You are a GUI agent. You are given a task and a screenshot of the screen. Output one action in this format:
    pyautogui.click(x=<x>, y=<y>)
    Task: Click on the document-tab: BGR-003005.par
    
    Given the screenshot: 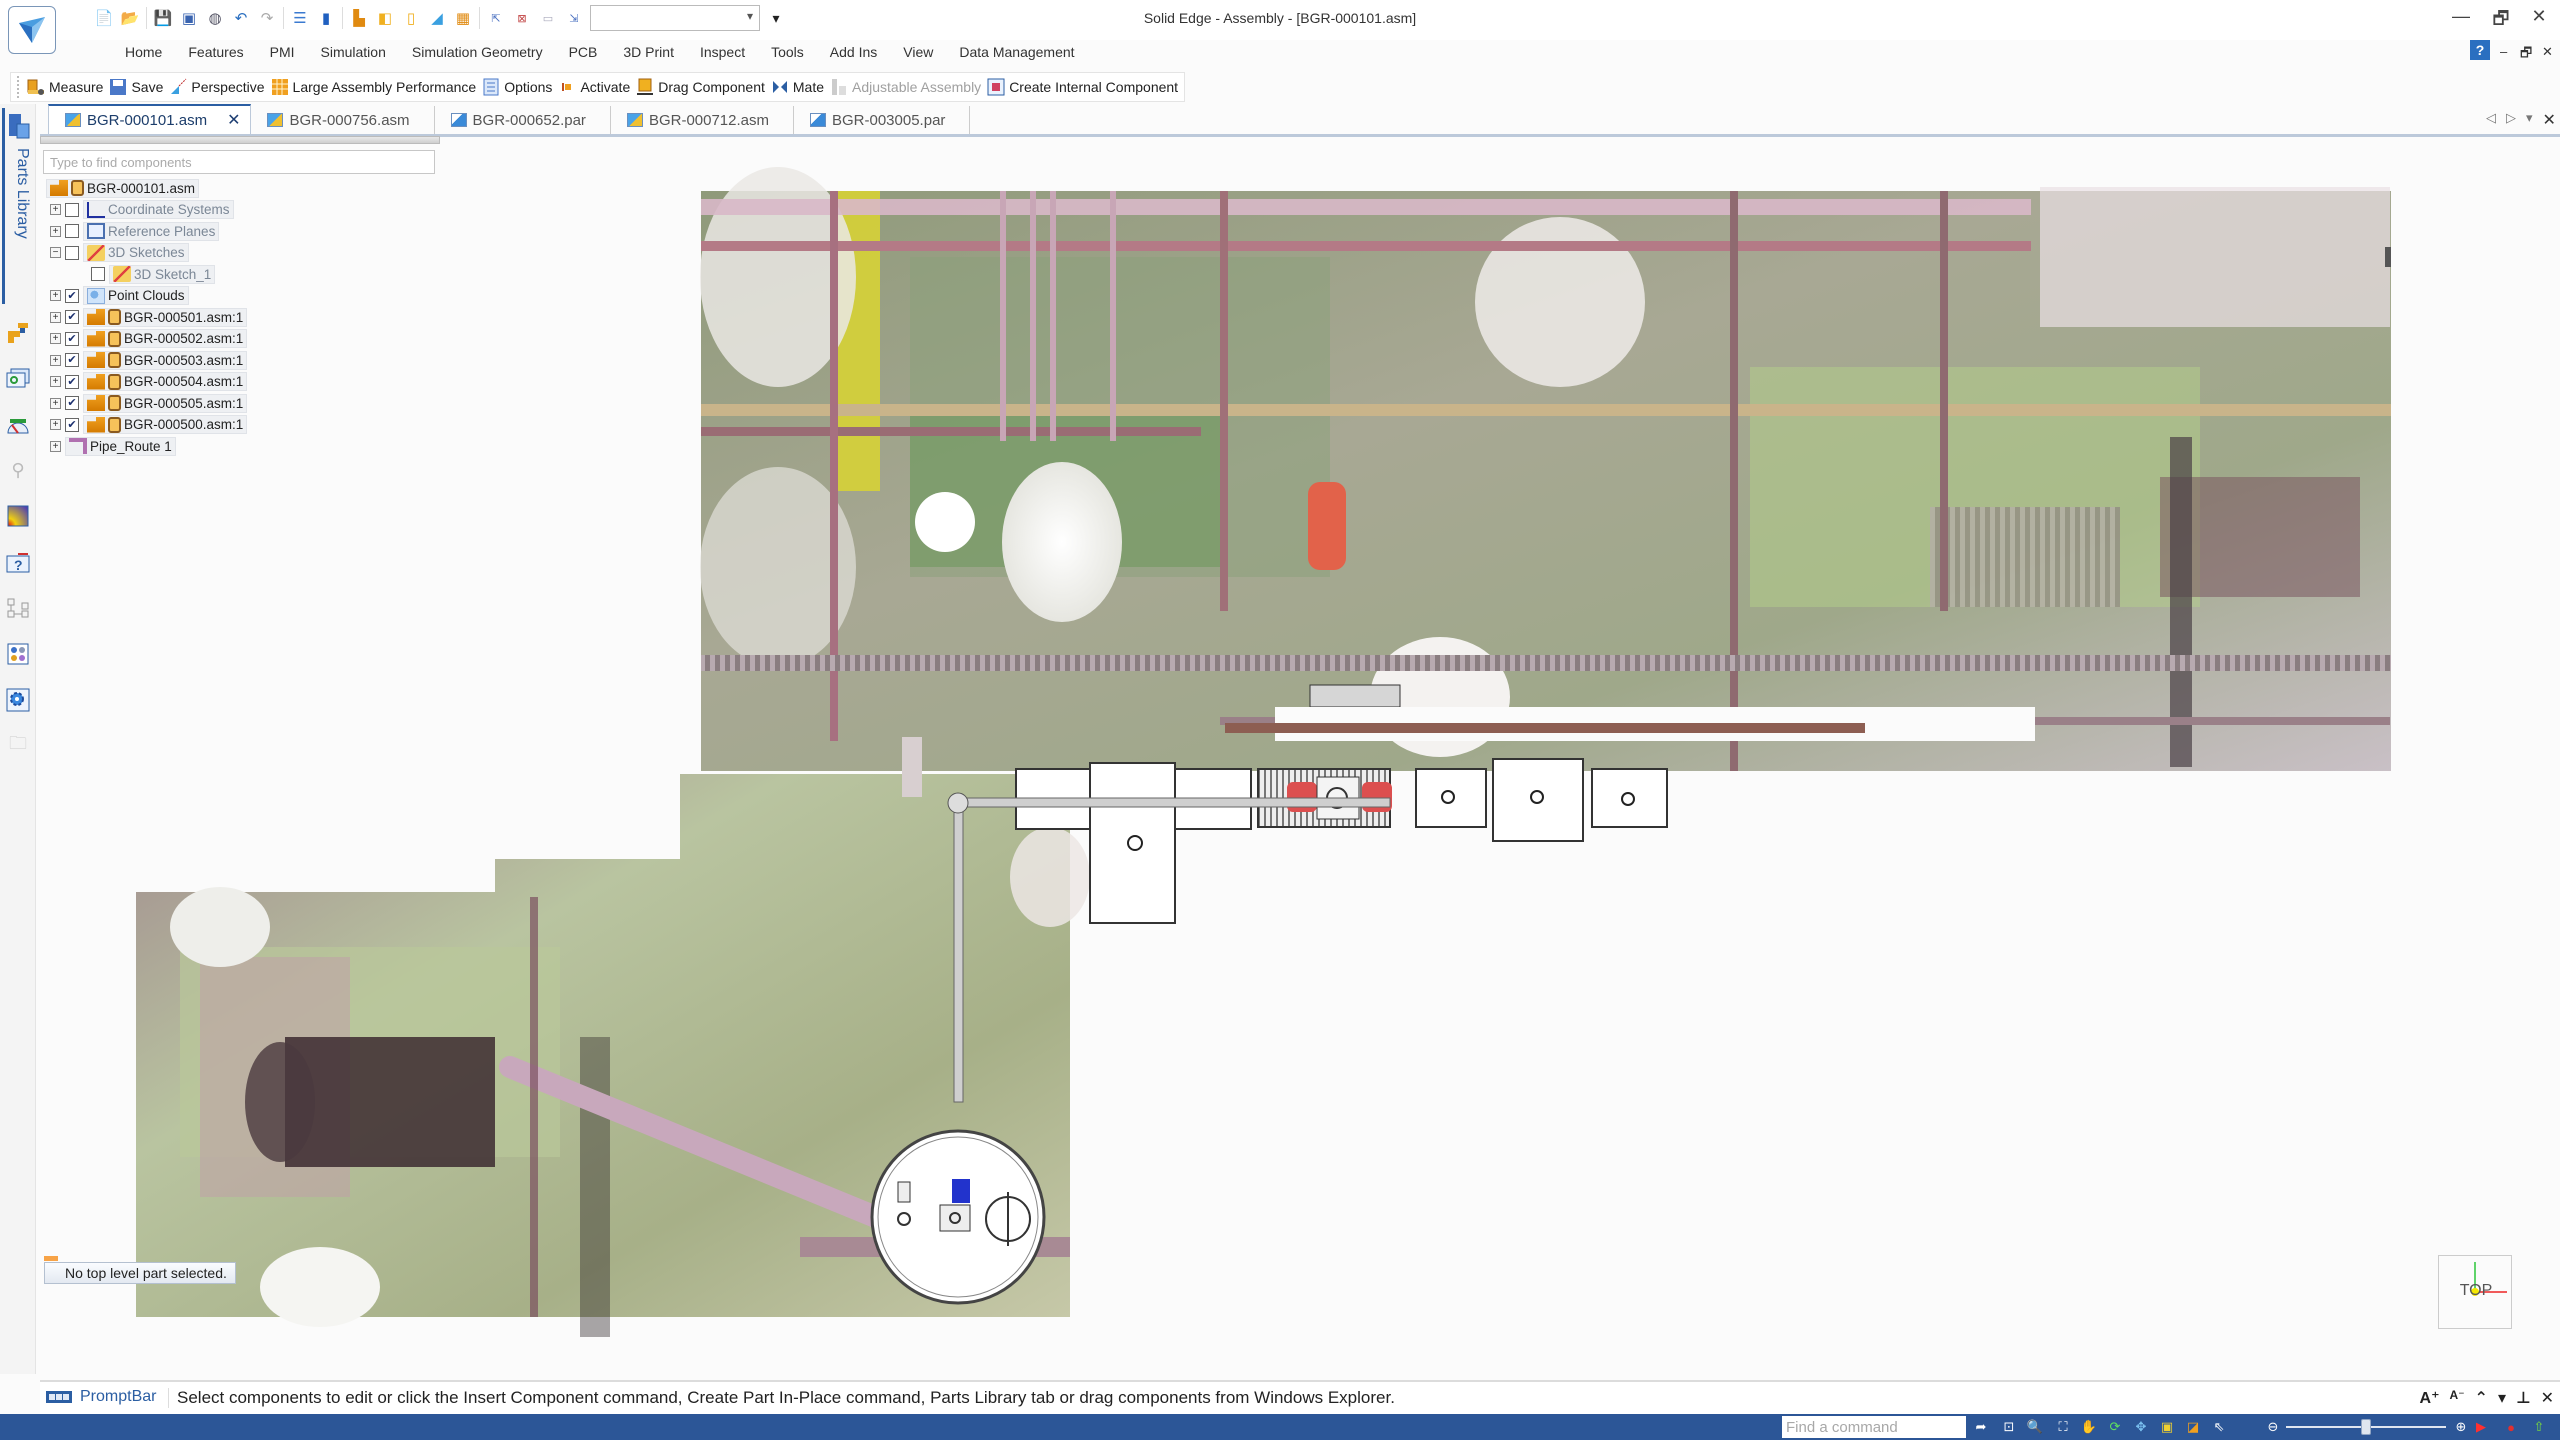 What is the action you would take?
    pyautogui.click(x=882, y=120)
    